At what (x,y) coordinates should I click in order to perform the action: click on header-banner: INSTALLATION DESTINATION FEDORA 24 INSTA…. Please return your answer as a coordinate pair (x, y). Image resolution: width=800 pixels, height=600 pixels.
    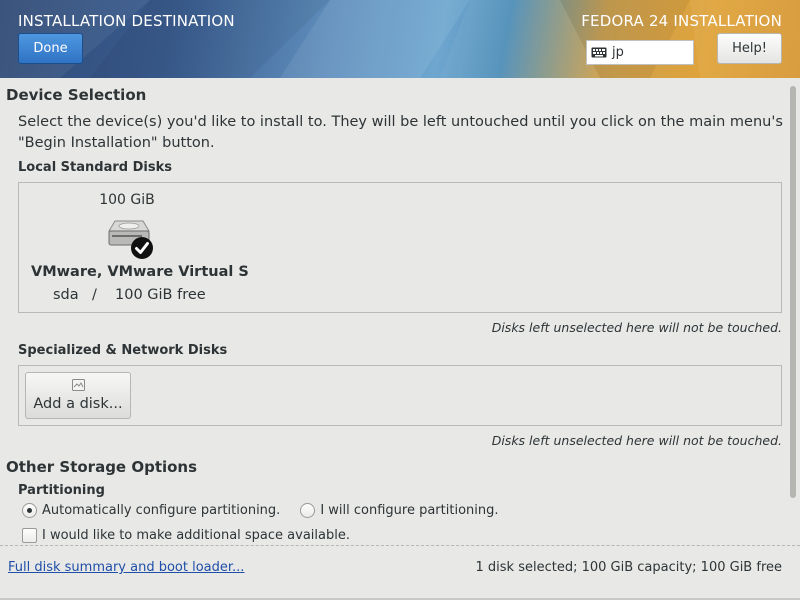
    Looking at the image, I should click on (400, 39).